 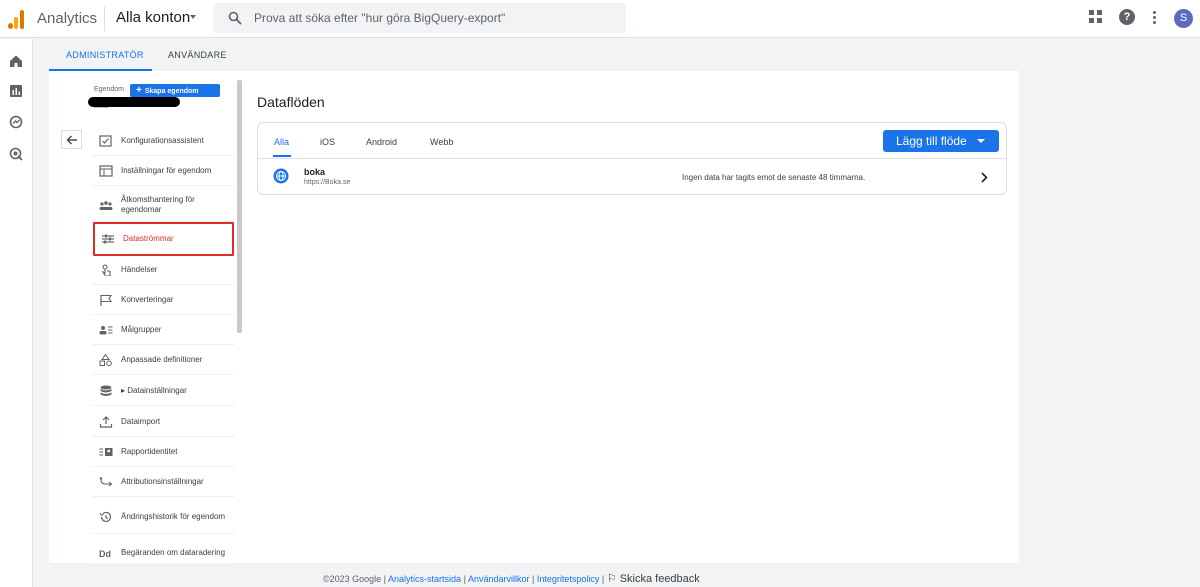 What do you see at coordinates (611, 579) in the screenshot?
I see `feedback-icon: ⚐` at bounding box center [611, 579].